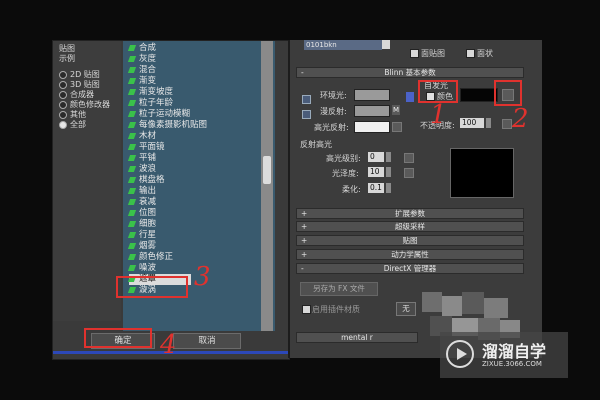 Image resolution: width=600 pixels, height=400 pixels. Describe the element at coordinates (146, 180) in the screenshot. I see `list-item: 棋盘格` at that location.